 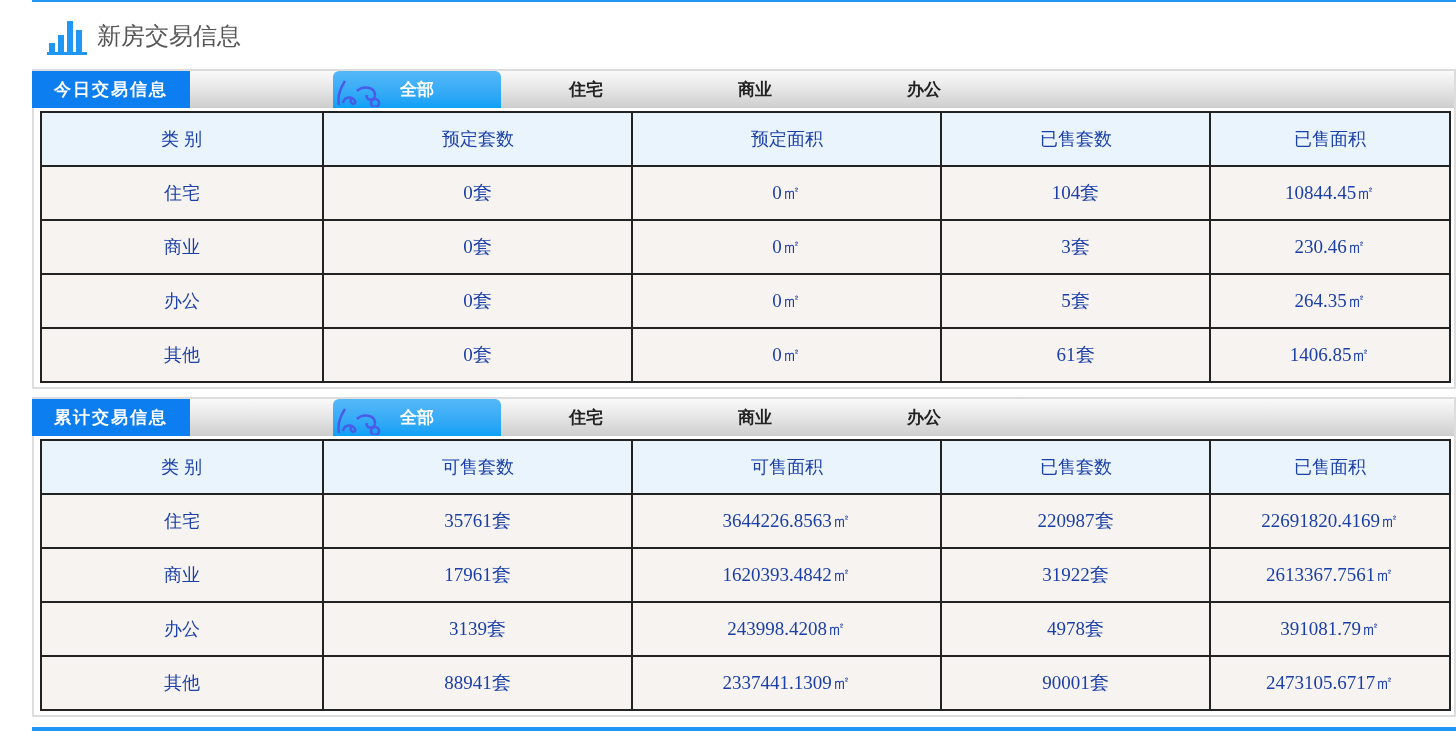 What do you see at coordinates (1330, 355) in the screenshot?
I see `table-cell: 1406.85㎡` at bounding box center [1330, 355].